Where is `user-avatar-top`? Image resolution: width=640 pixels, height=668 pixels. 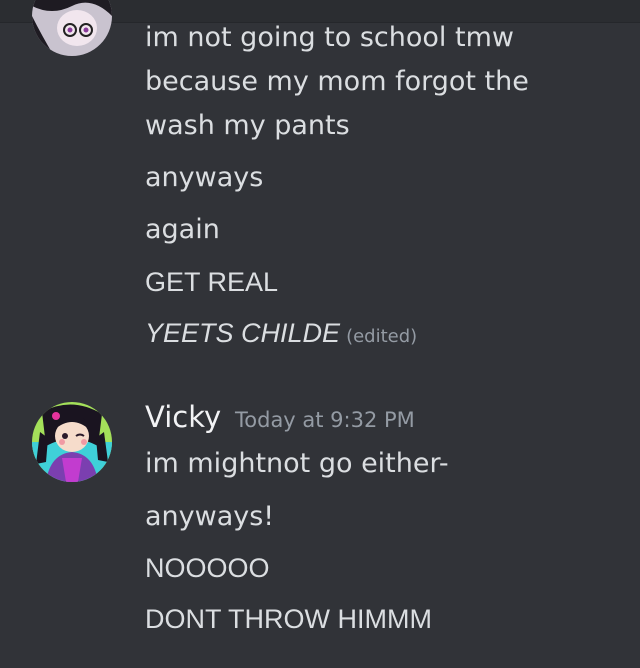
user-avatar-top is located at coordinates (72, 28).